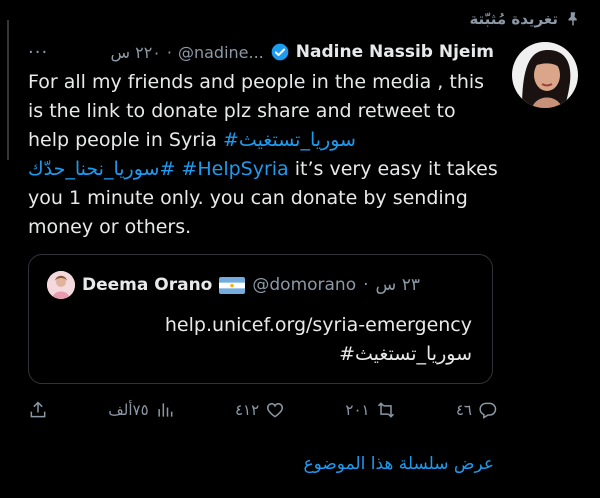  I want to click on quote-hashtag-text: #سوريا_تستغيث, so click(405, 354).